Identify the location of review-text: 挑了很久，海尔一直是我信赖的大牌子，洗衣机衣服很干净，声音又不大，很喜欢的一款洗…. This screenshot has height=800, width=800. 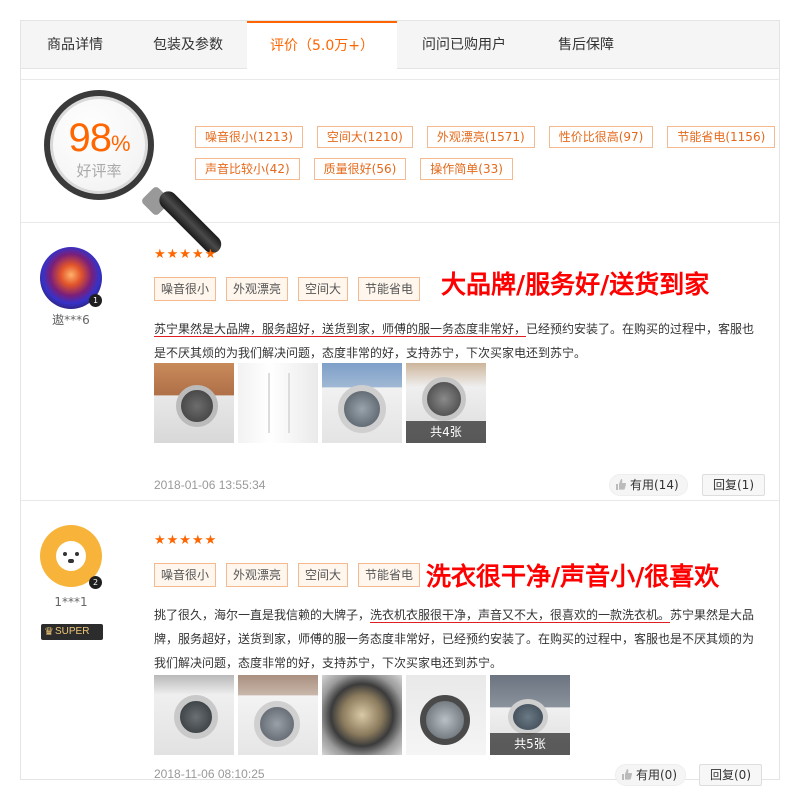
(459, 639).